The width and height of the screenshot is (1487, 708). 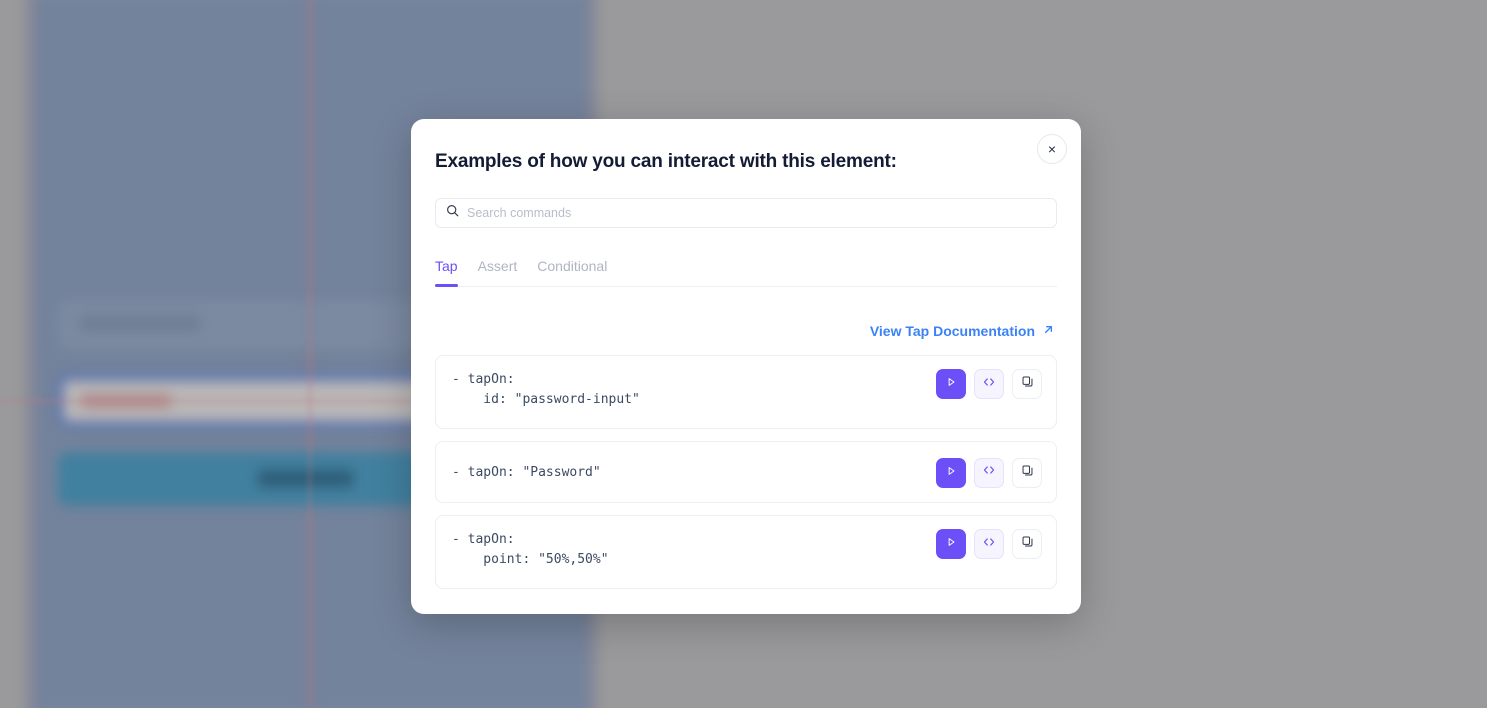 I want to click on close-modal-button: ×, so click(x=1052, y=149).